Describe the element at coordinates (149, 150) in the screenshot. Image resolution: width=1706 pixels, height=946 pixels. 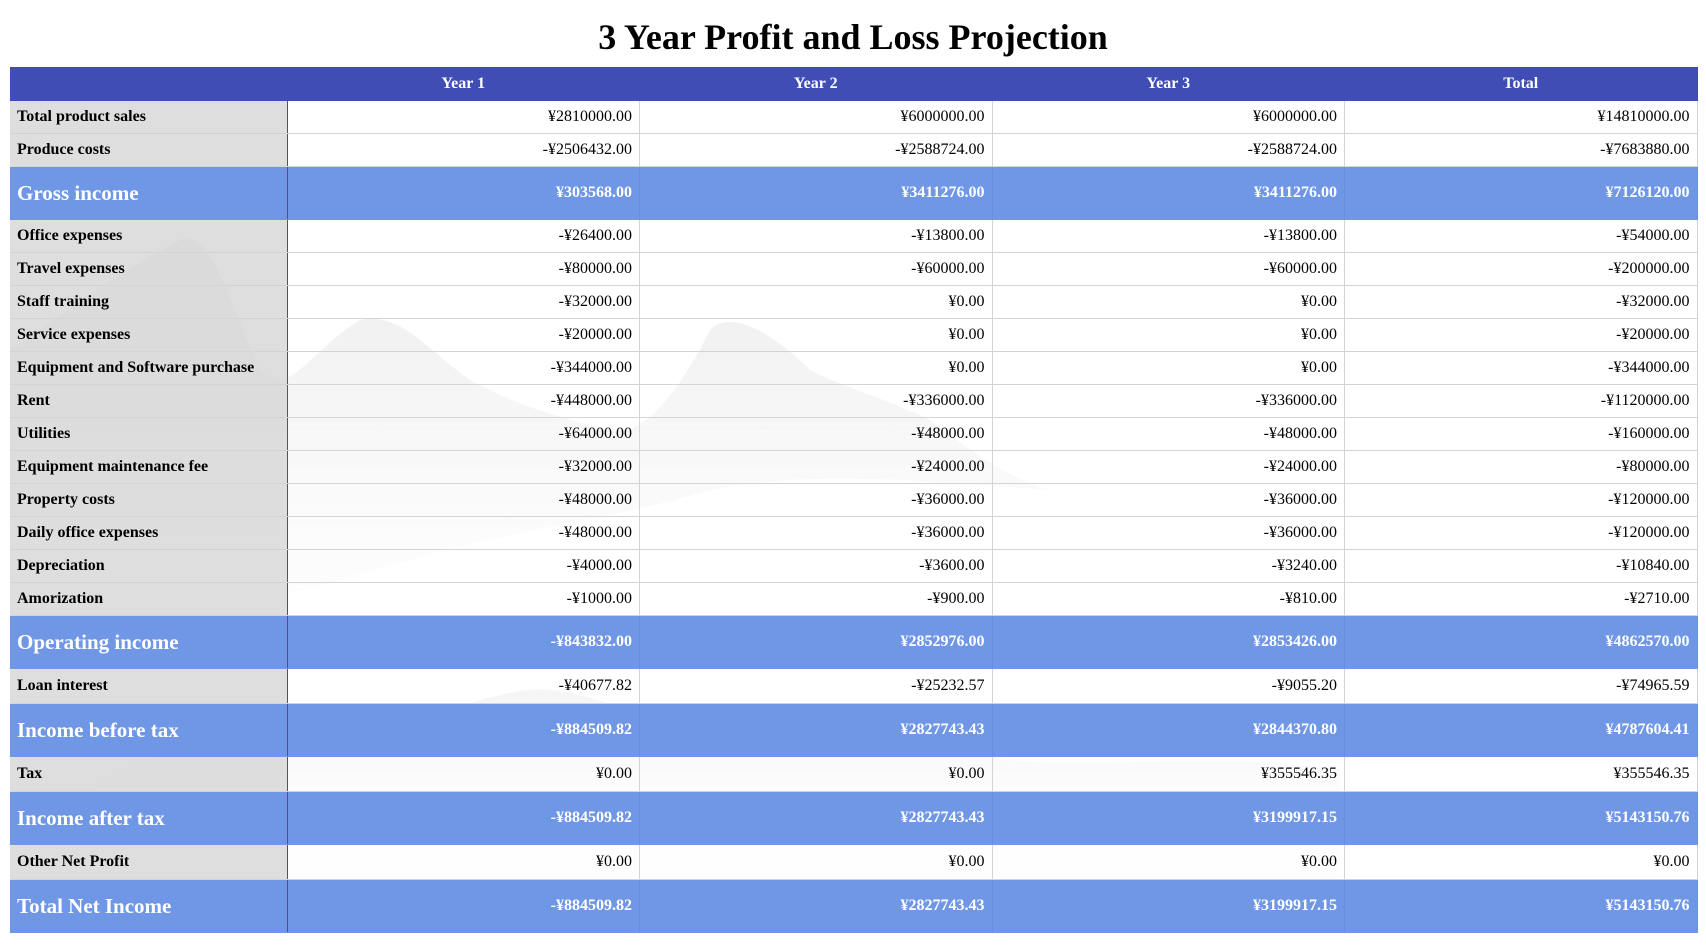
I see `row-label: Produce costs` at that location.